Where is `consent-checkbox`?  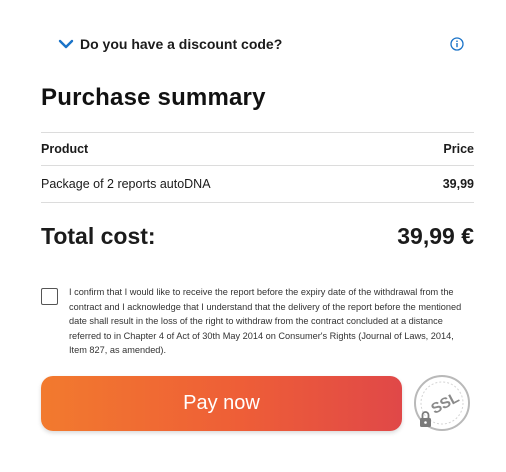
consent-checkbox is located at coordinates (49, 296).